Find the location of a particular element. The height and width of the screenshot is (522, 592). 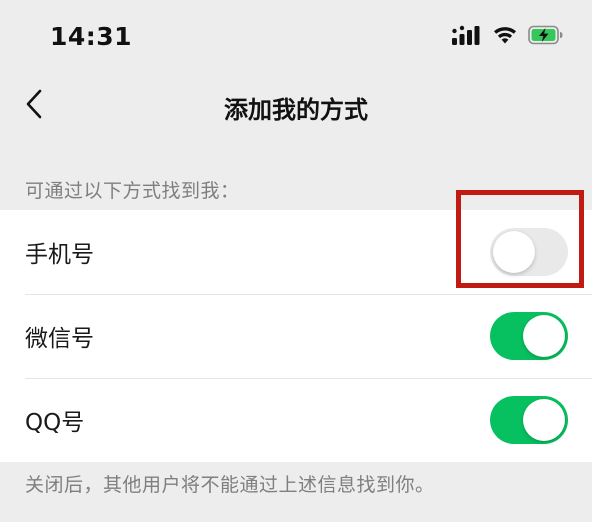

page-title: 添加我的方式 is located at coordinates (296, 110).